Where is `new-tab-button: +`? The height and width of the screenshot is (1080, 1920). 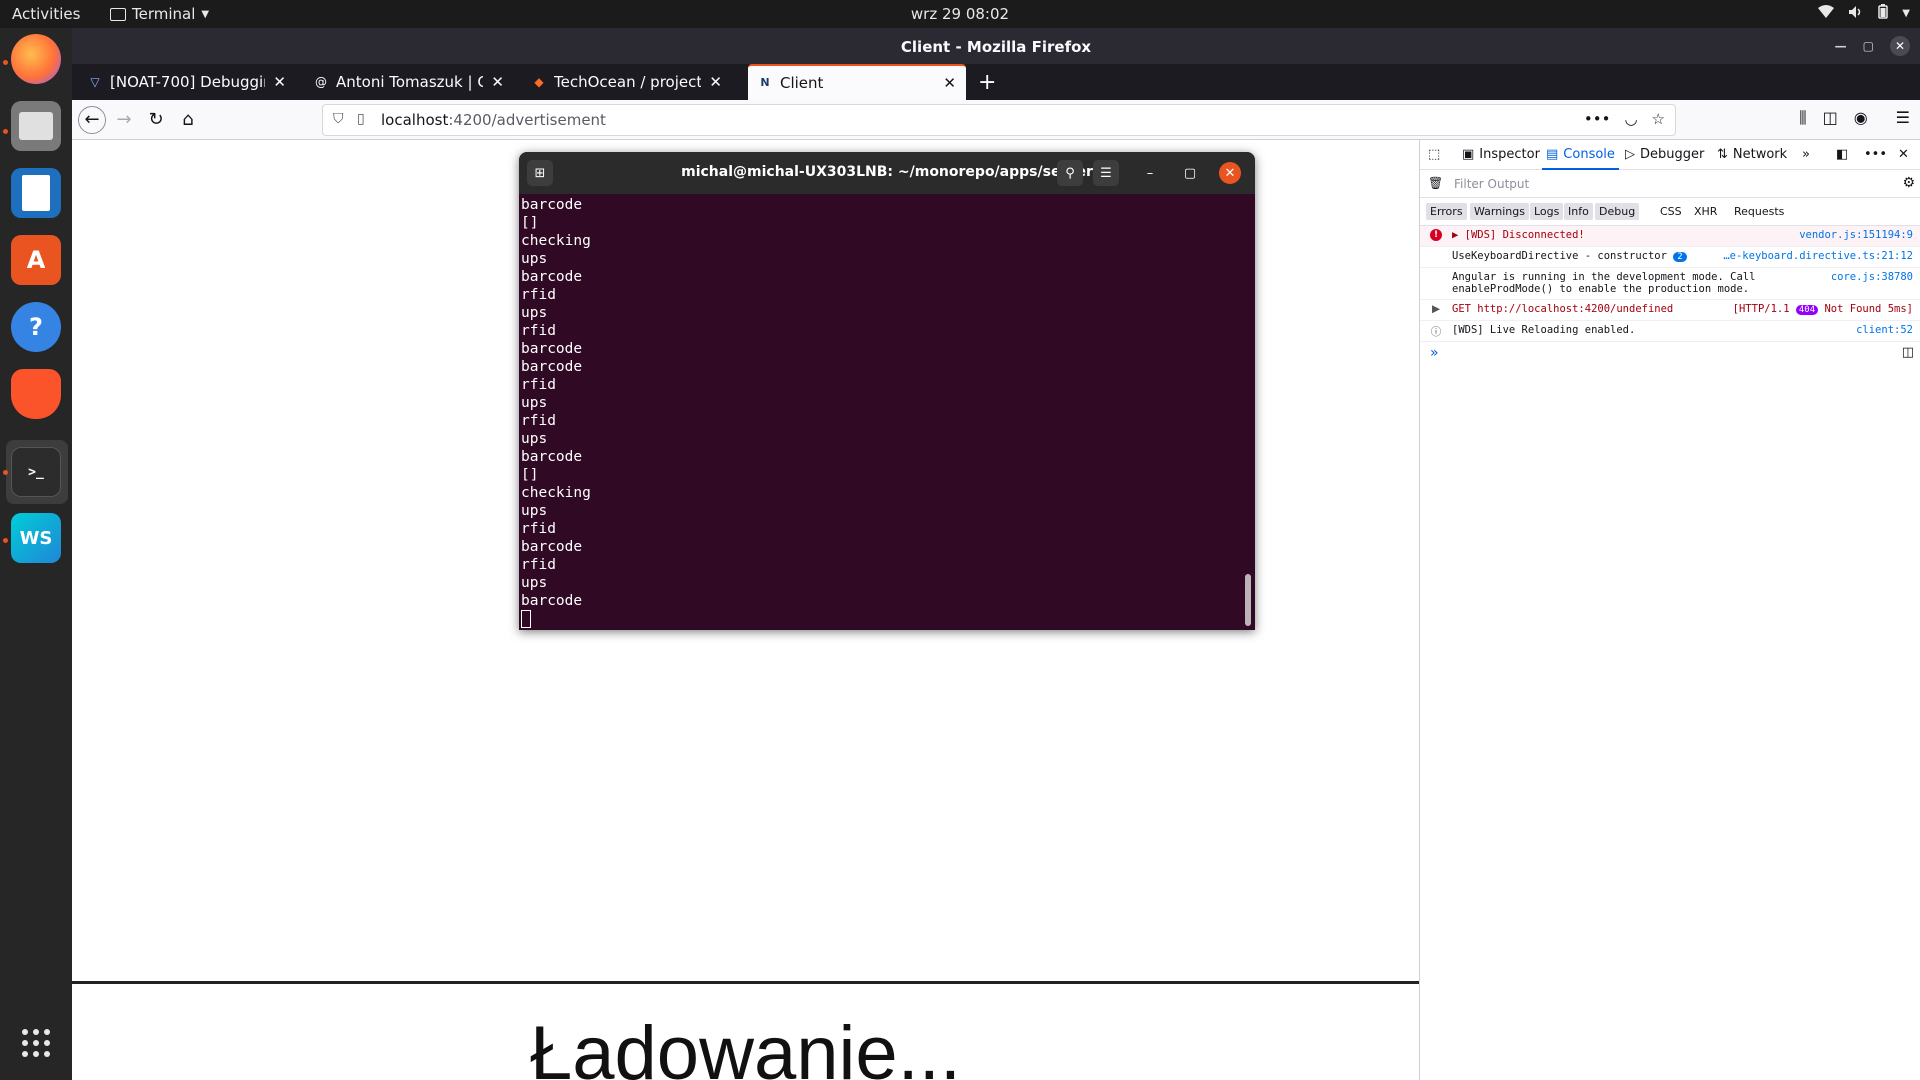
new-tab-button: + is located at coordinates (987, 82).